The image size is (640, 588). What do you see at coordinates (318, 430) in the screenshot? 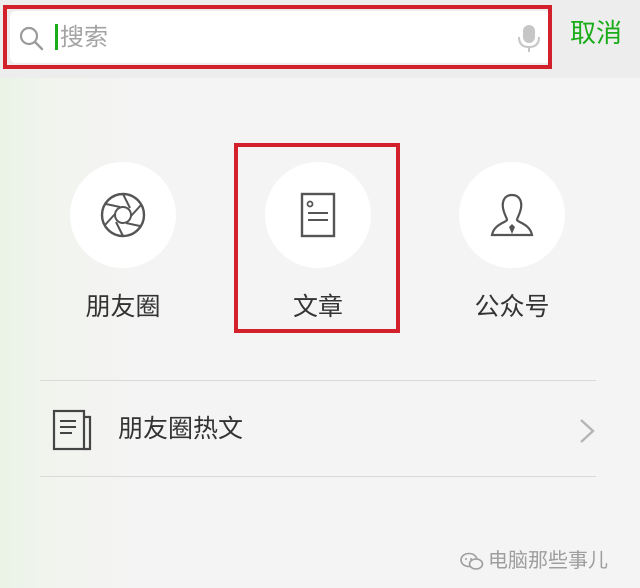
I see `hot-articles-row: 朋友圈热文` at bounding box center [318, 430].